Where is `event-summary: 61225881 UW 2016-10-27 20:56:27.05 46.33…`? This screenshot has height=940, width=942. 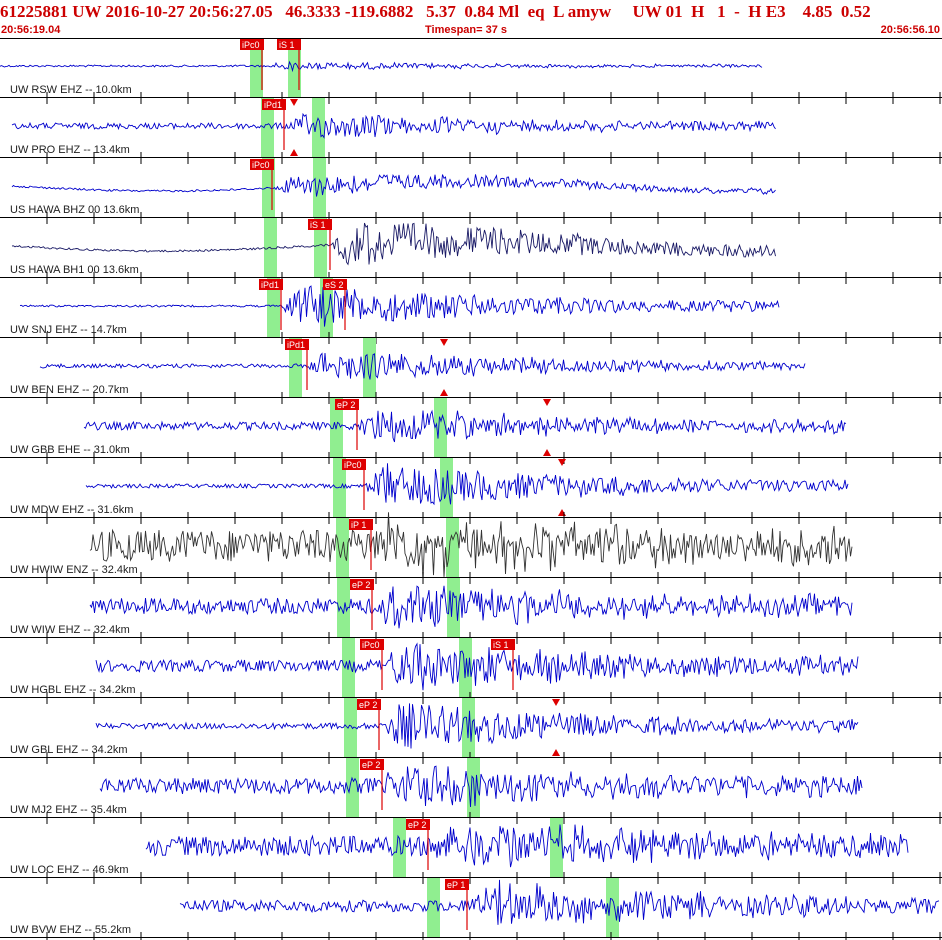 event-summary: 61225881 UW 2016-10-27 20:56:27.05 46.33… is located at coordinates (435, 11).